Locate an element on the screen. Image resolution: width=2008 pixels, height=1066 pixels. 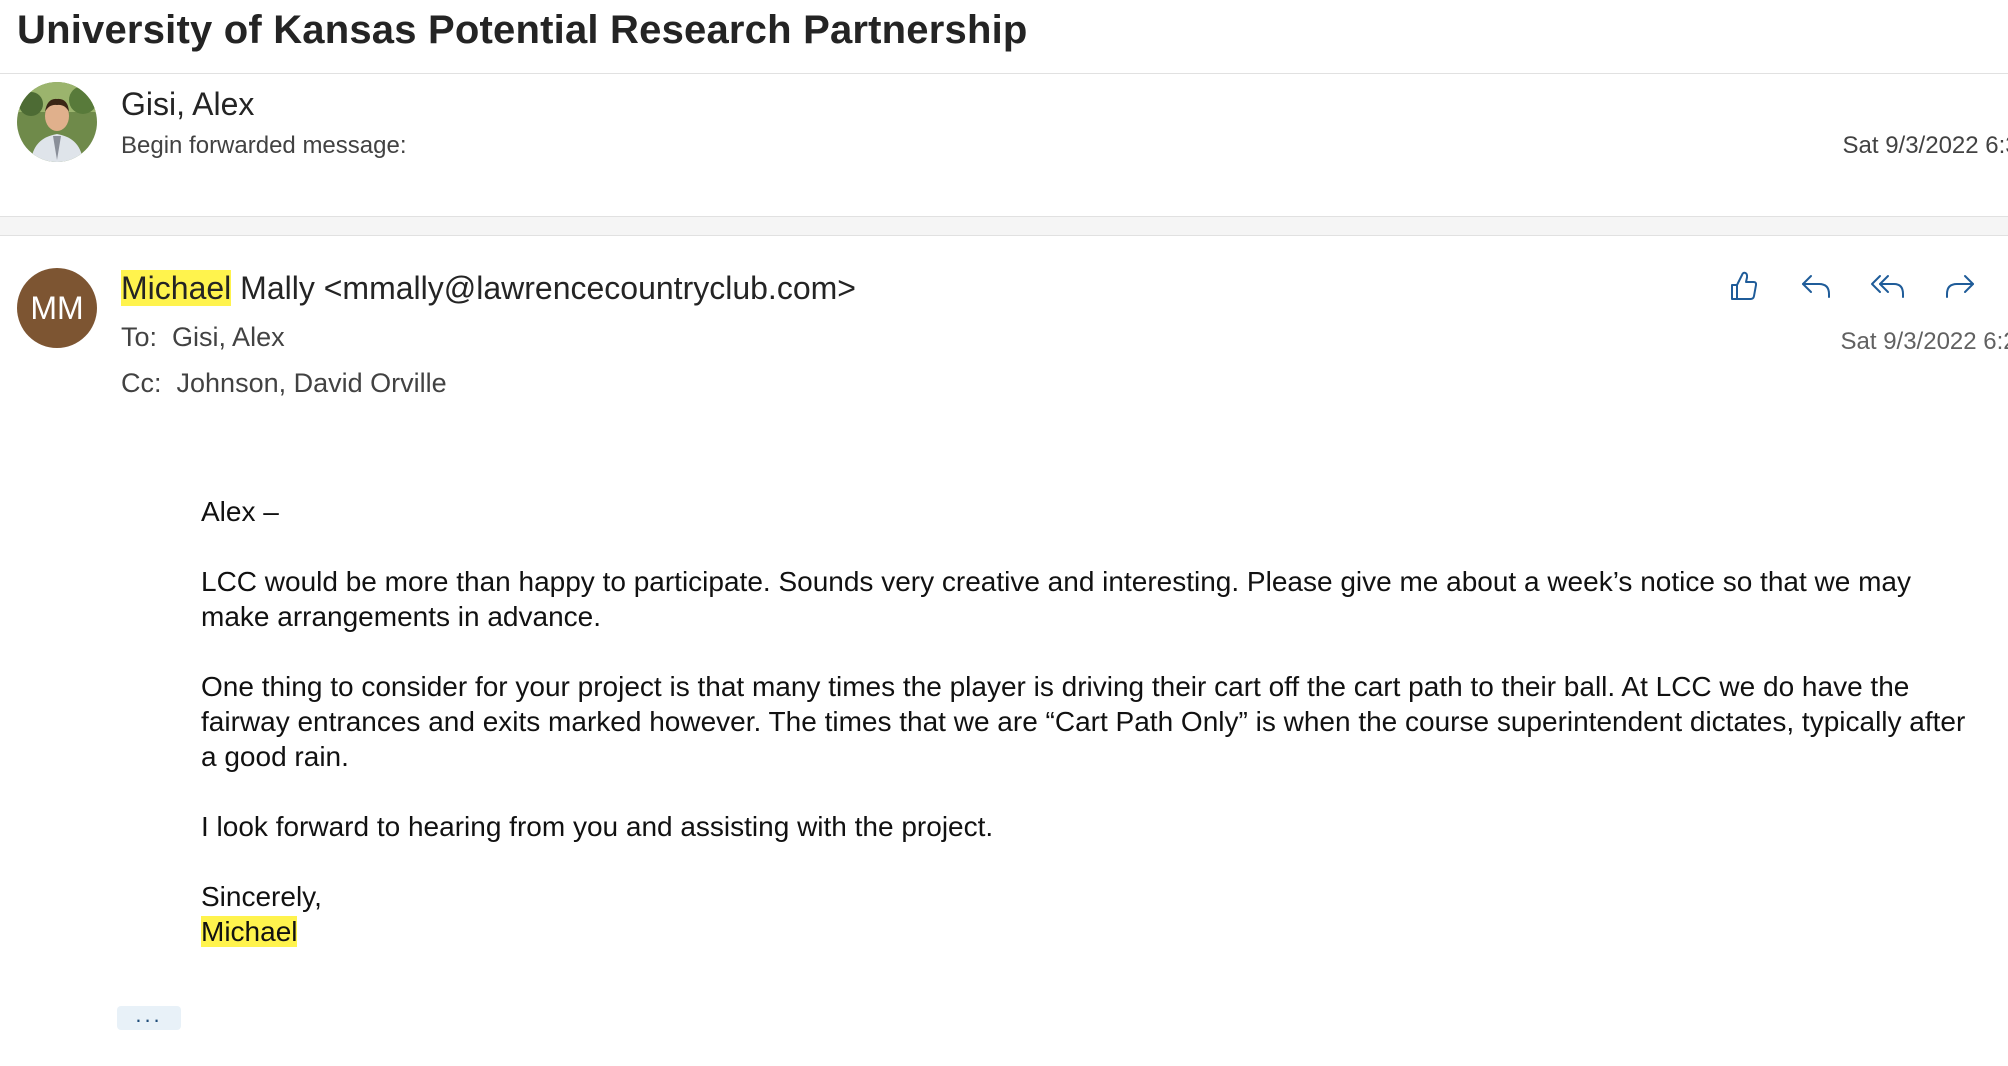
reply-all-button is located at coordinates (1888, 286).